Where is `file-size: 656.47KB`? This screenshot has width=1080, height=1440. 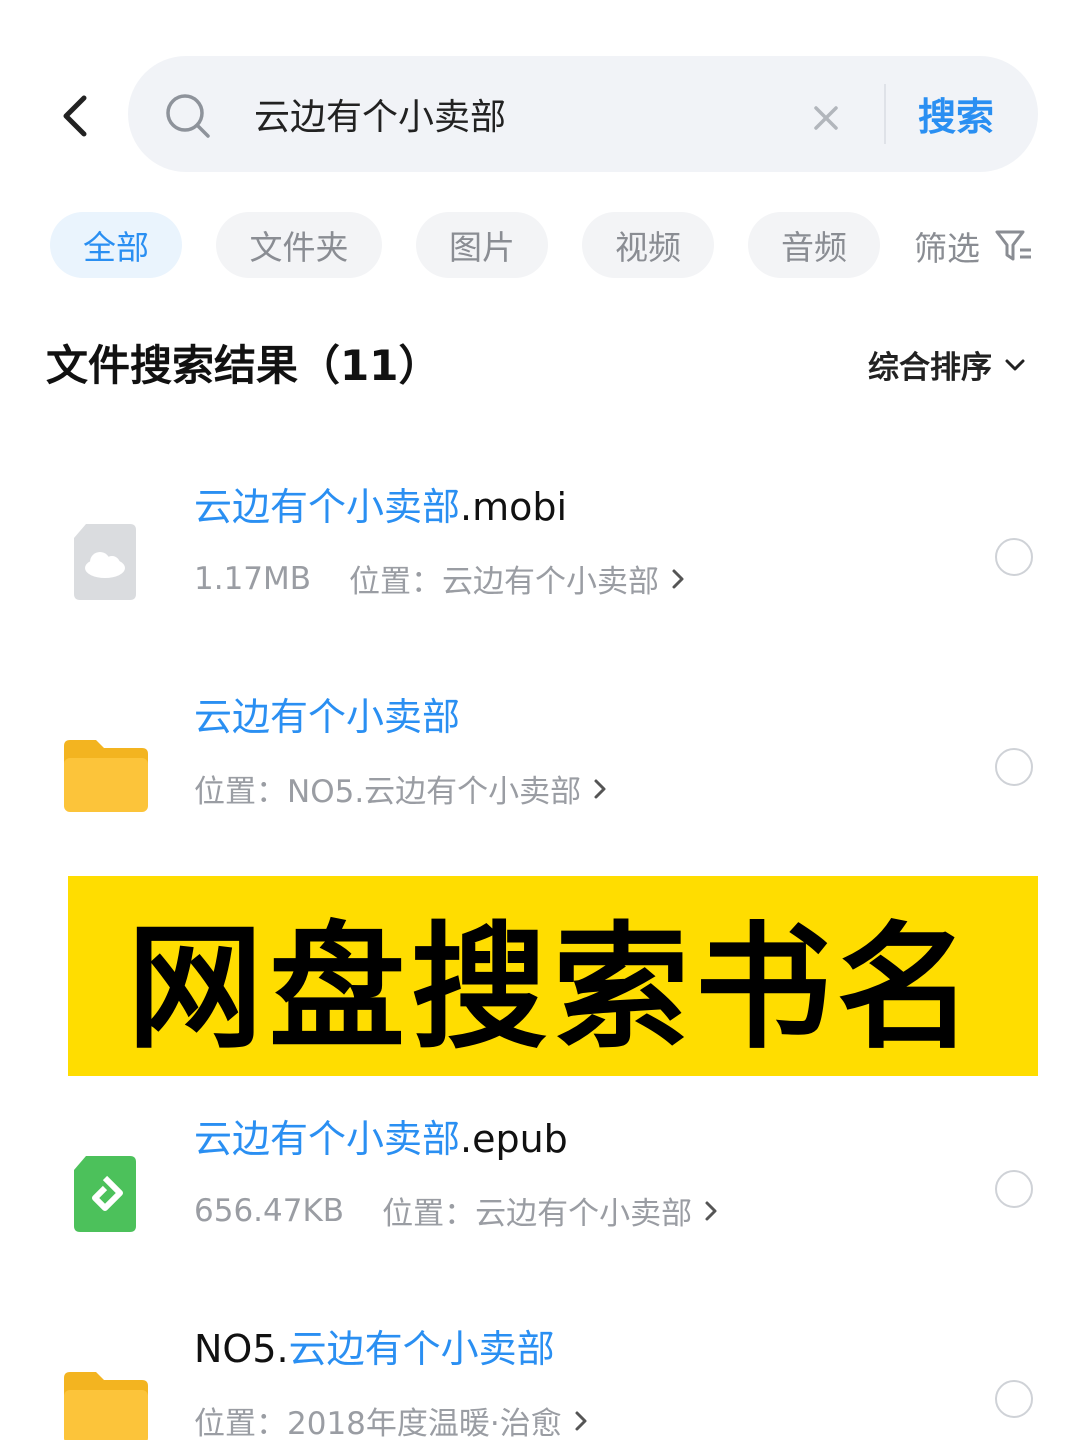 file-size: 656.47KB is located at coordinates (269, 1210).